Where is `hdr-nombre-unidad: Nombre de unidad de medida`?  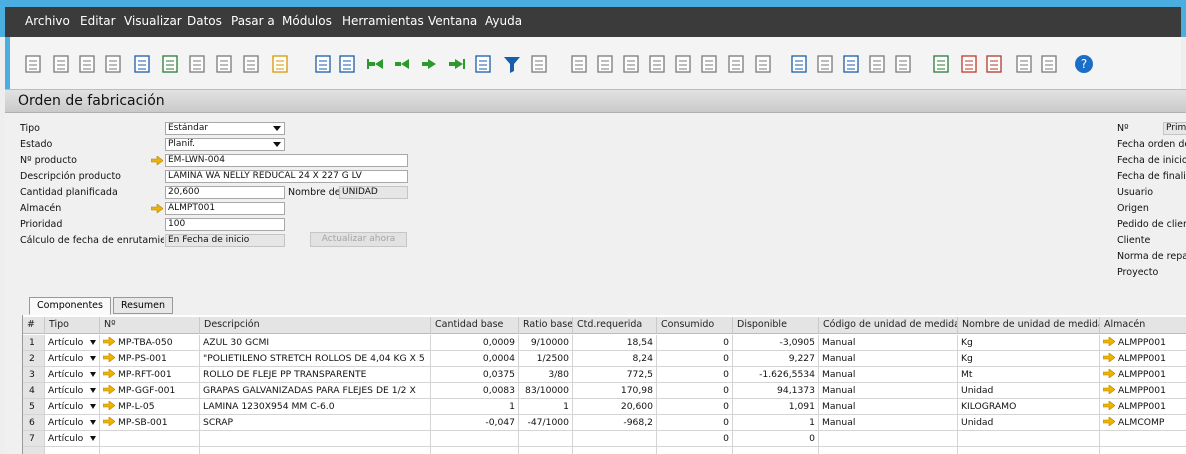
hdr-nombre-unidad: Nombre de unidad de medida is located at coordinates (1029, 325).